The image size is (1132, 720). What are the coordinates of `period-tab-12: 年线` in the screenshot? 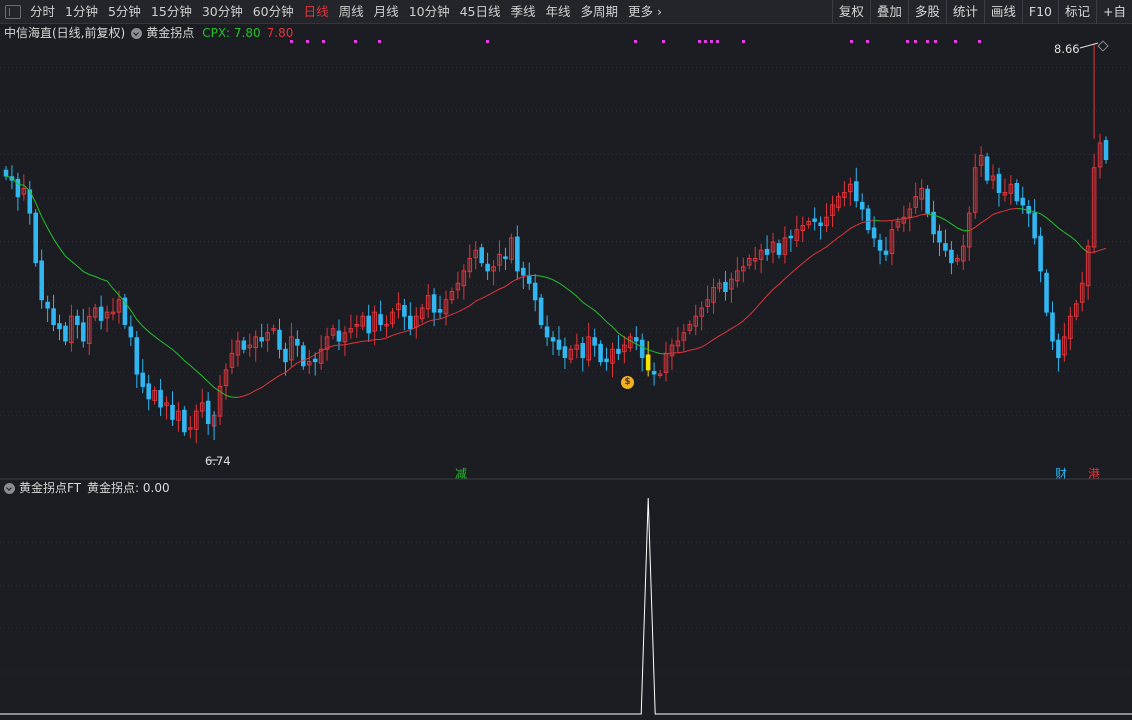 It's located at (558, 12).